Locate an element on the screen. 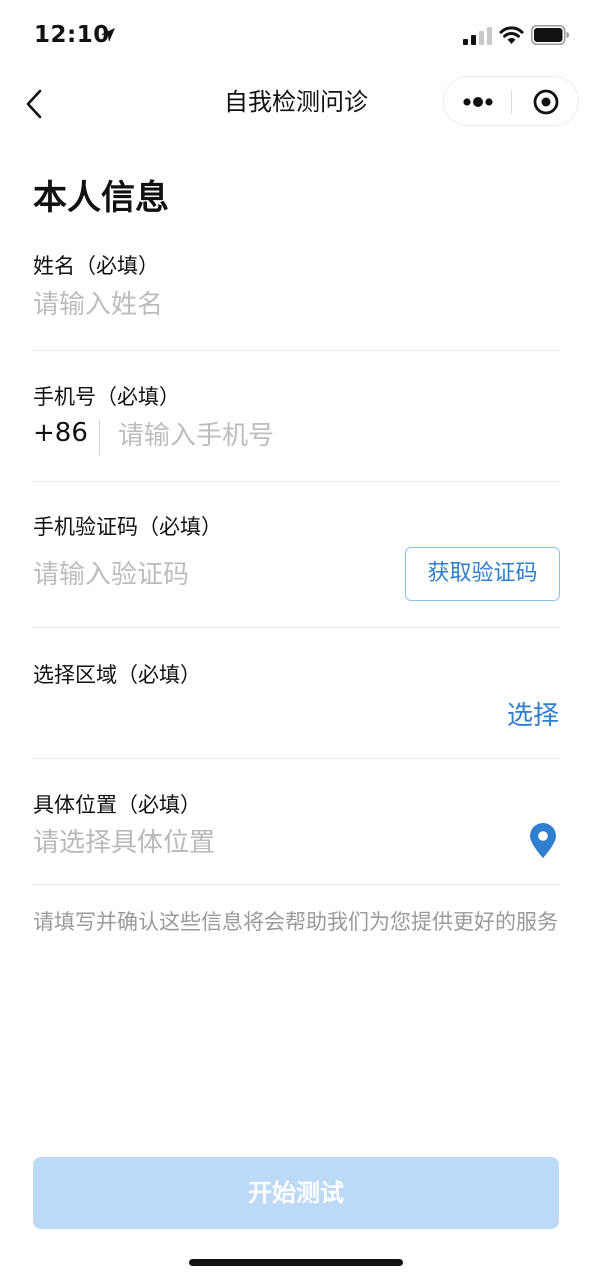 The height and width of the screenshot is (1280, 592). location-label: 具体位置（必填） is located at coordinates (117, 805).